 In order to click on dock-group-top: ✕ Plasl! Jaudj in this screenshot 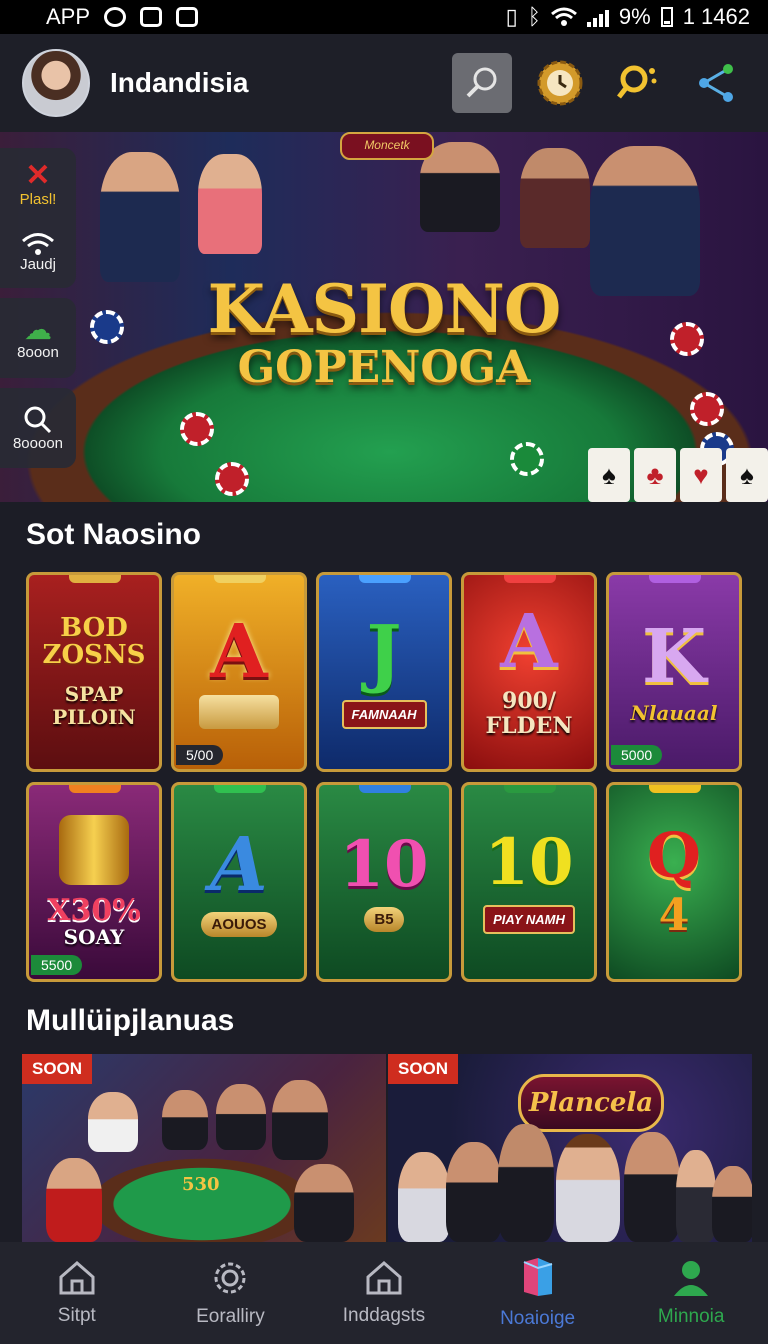, I will do `click(38, 218)`.